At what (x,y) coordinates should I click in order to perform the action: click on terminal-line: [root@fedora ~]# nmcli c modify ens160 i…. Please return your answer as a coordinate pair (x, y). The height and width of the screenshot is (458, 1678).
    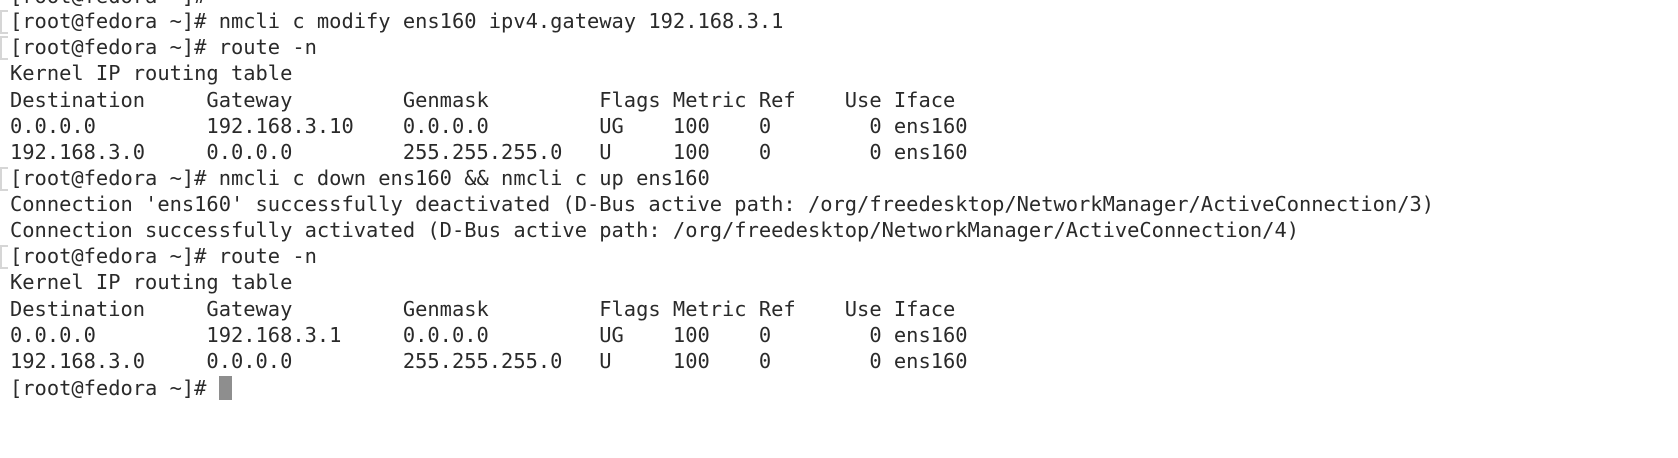
    Looking at the image, I should click on (397, 21).